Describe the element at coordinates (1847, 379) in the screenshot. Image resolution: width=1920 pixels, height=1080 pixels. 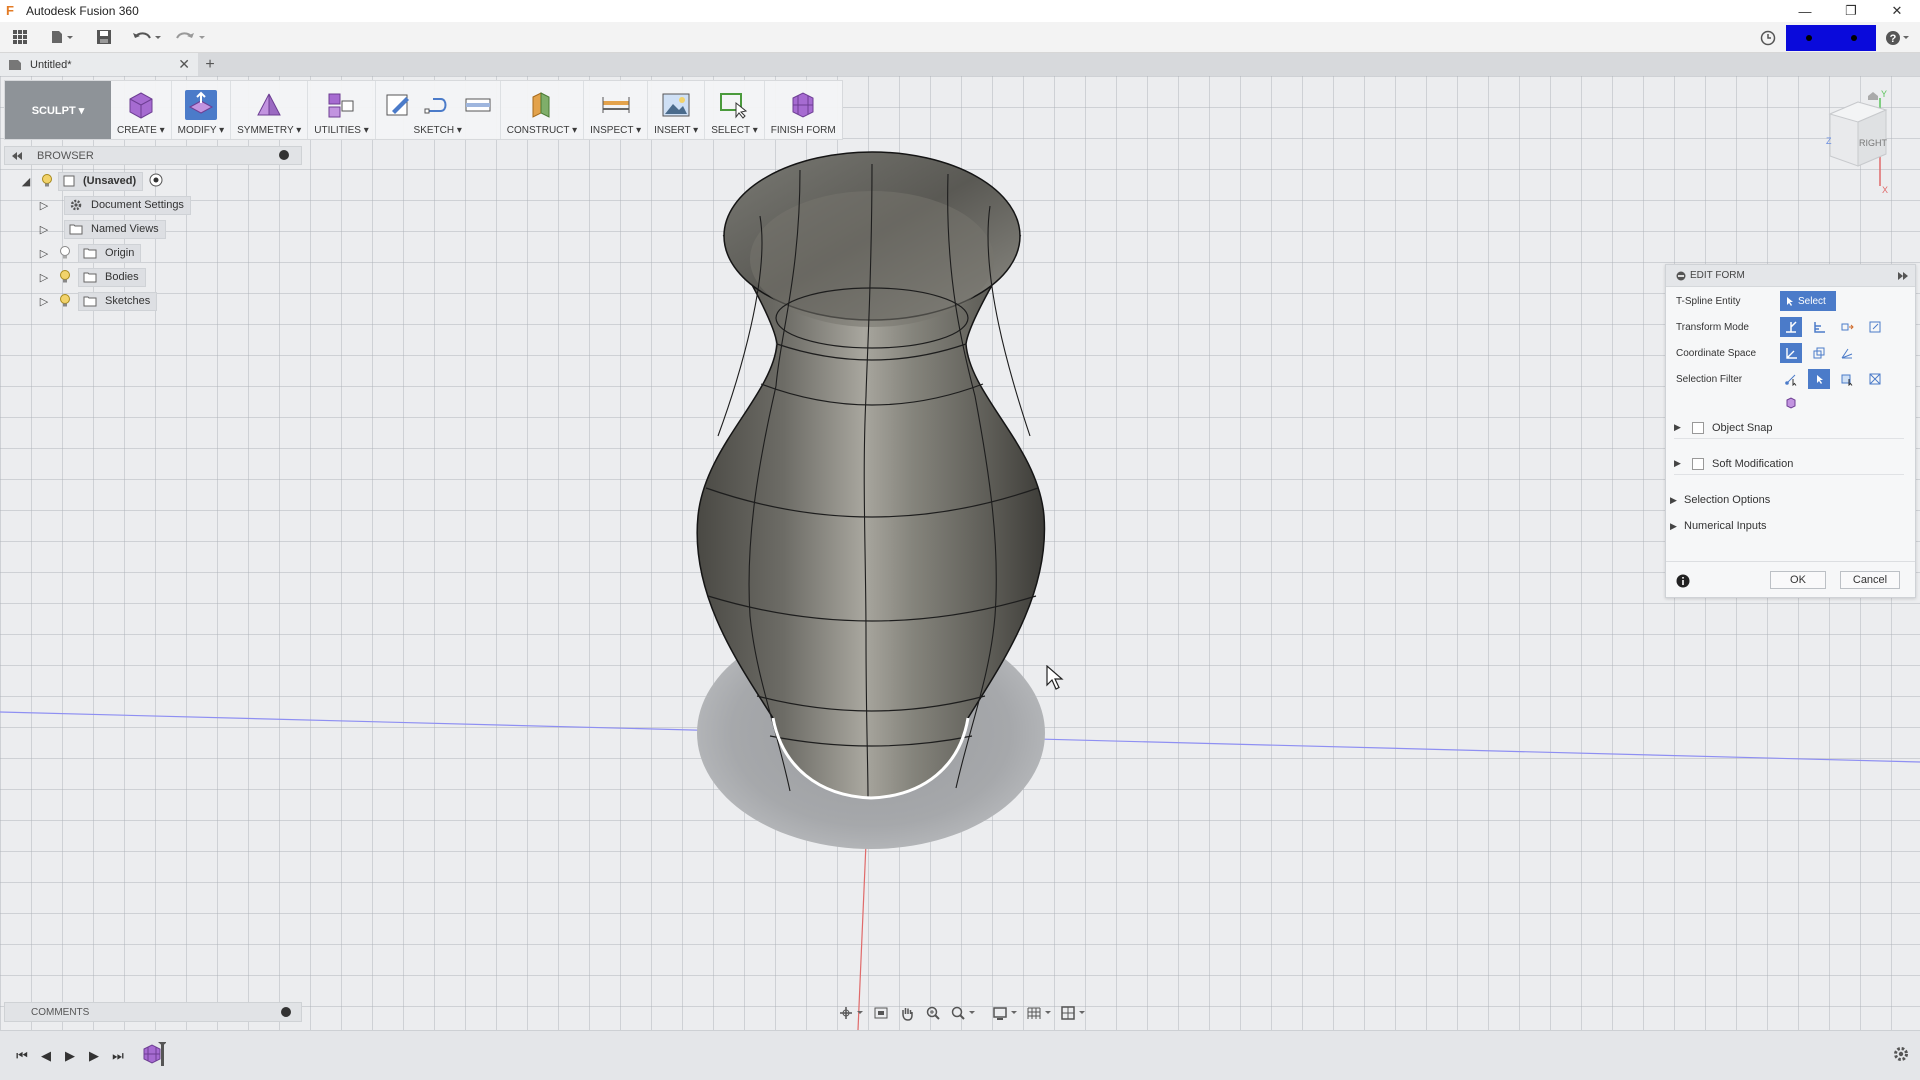
I see `face-filter-icon` at that location.